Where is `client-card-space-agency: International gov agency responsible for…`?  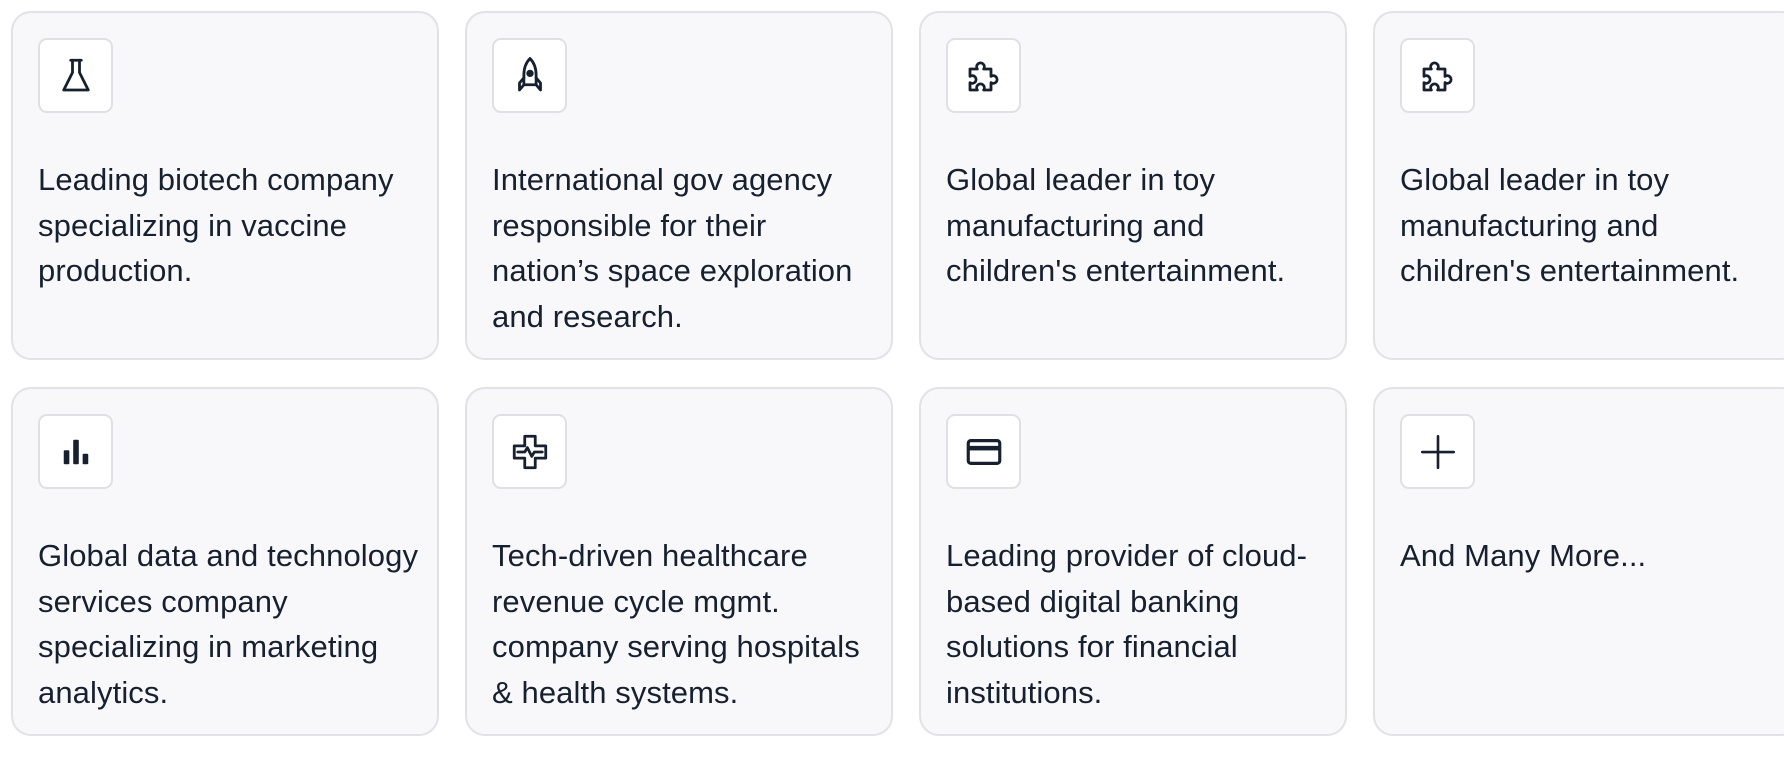 client-card-space-agency: International gov agency responsible for… is located at coordinates (679, 185).